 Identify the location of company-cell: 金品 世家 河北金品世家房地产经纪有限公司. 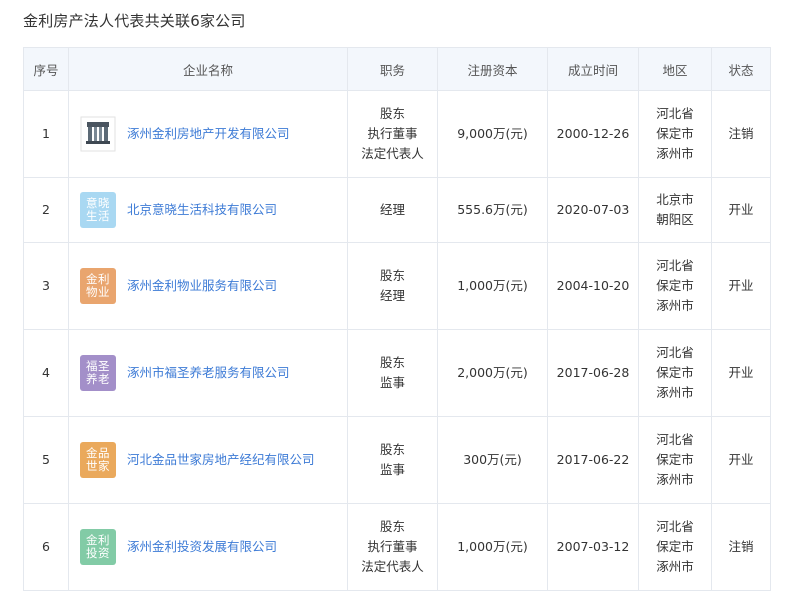
(208, 460).